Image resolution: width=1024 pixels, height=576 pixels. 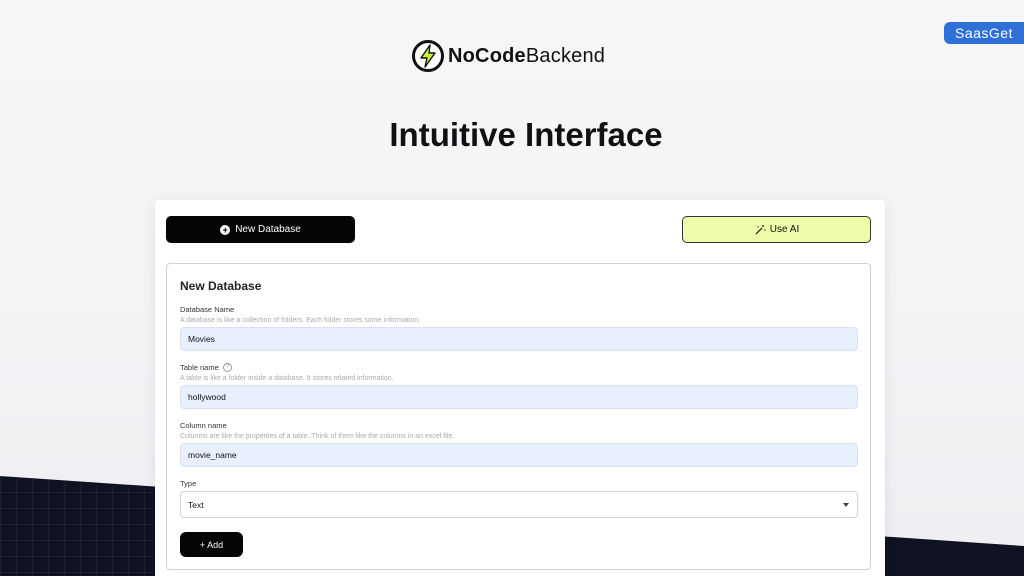 I want to click on page-headline: Intuitive Interface, so click(x=526, y=134).